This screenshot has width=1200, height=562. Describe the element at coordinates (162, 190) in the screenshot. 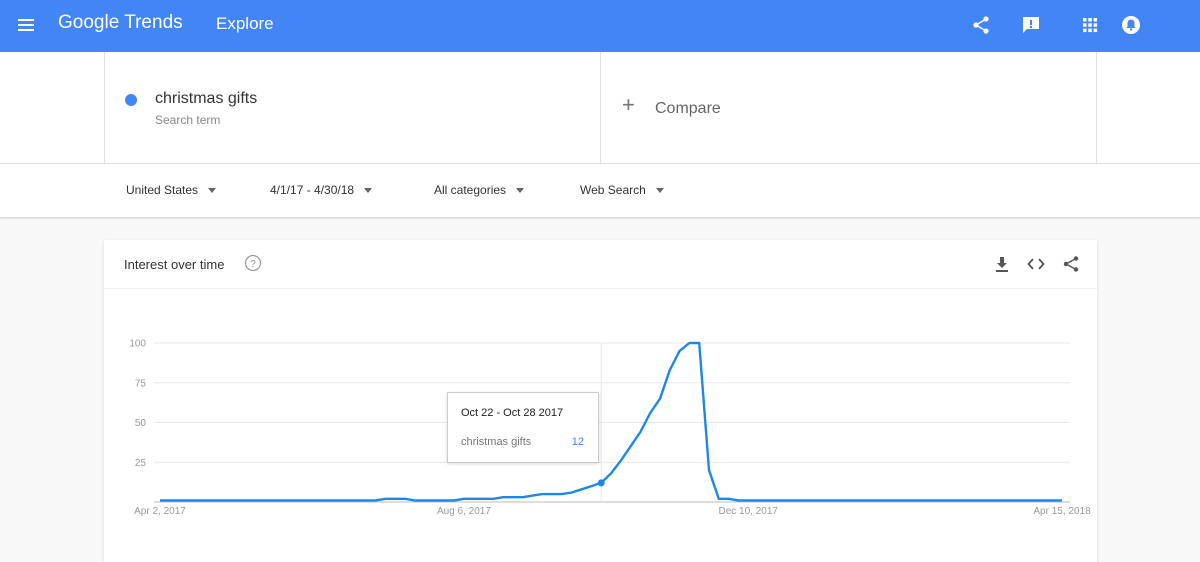

I see `region-label: United States` at that location.